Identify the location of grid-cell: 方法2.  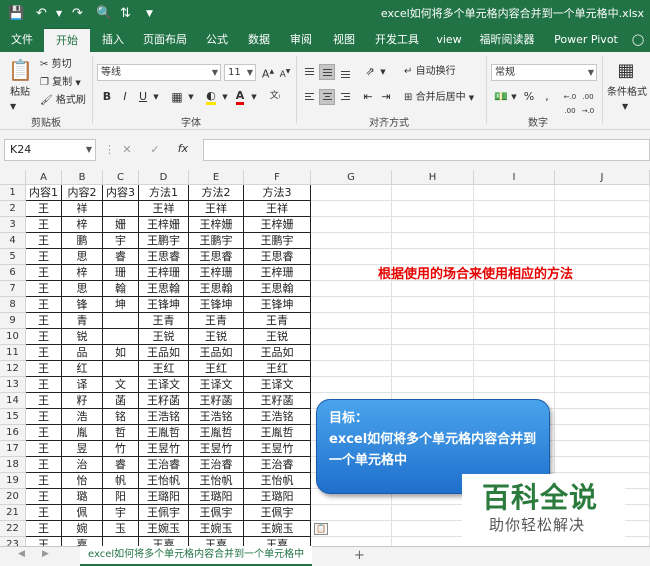
(216, 193).